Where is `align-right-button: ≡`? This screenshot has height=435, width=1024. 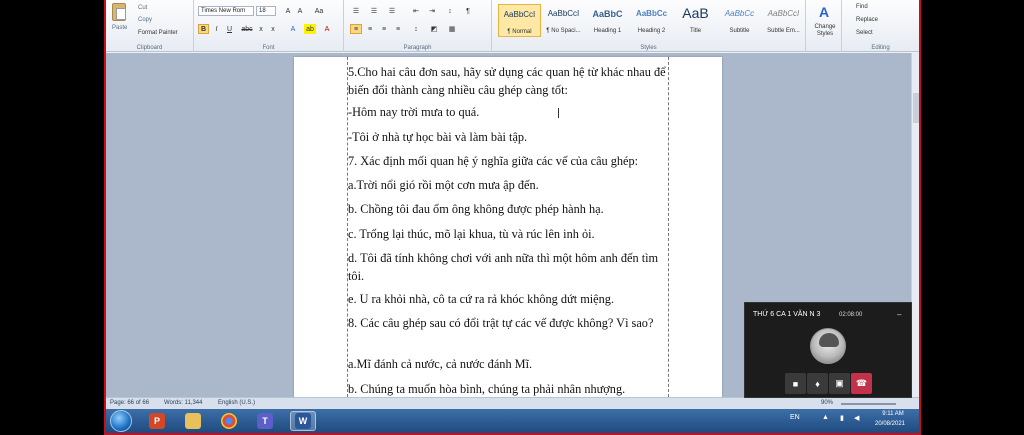
align-right-button: ≡ is located at coordinates (384, 29).